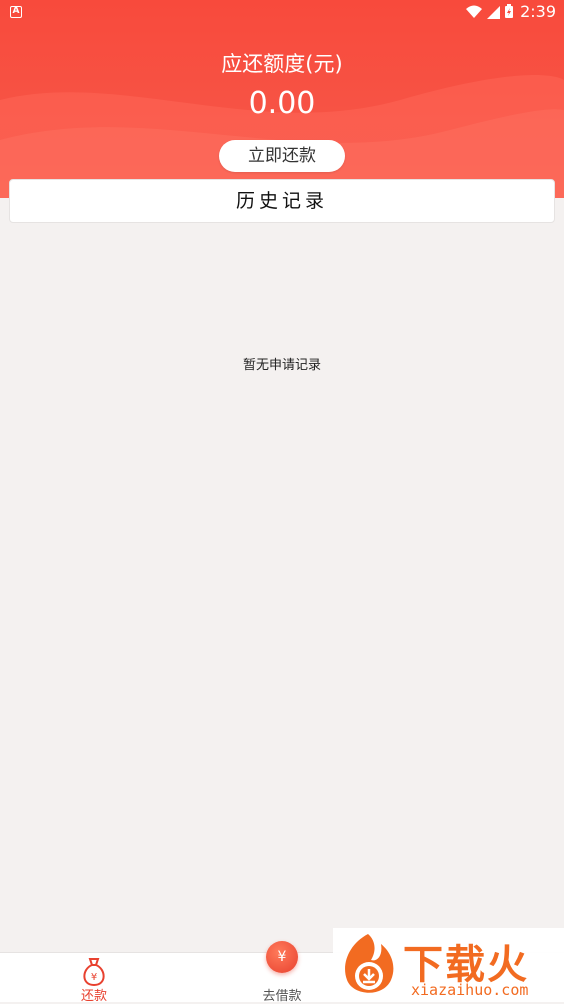 The height and width of the screenshot is (1004, 564). I want to click on due-amount-label: 应还额度(元), so click(282, 64).